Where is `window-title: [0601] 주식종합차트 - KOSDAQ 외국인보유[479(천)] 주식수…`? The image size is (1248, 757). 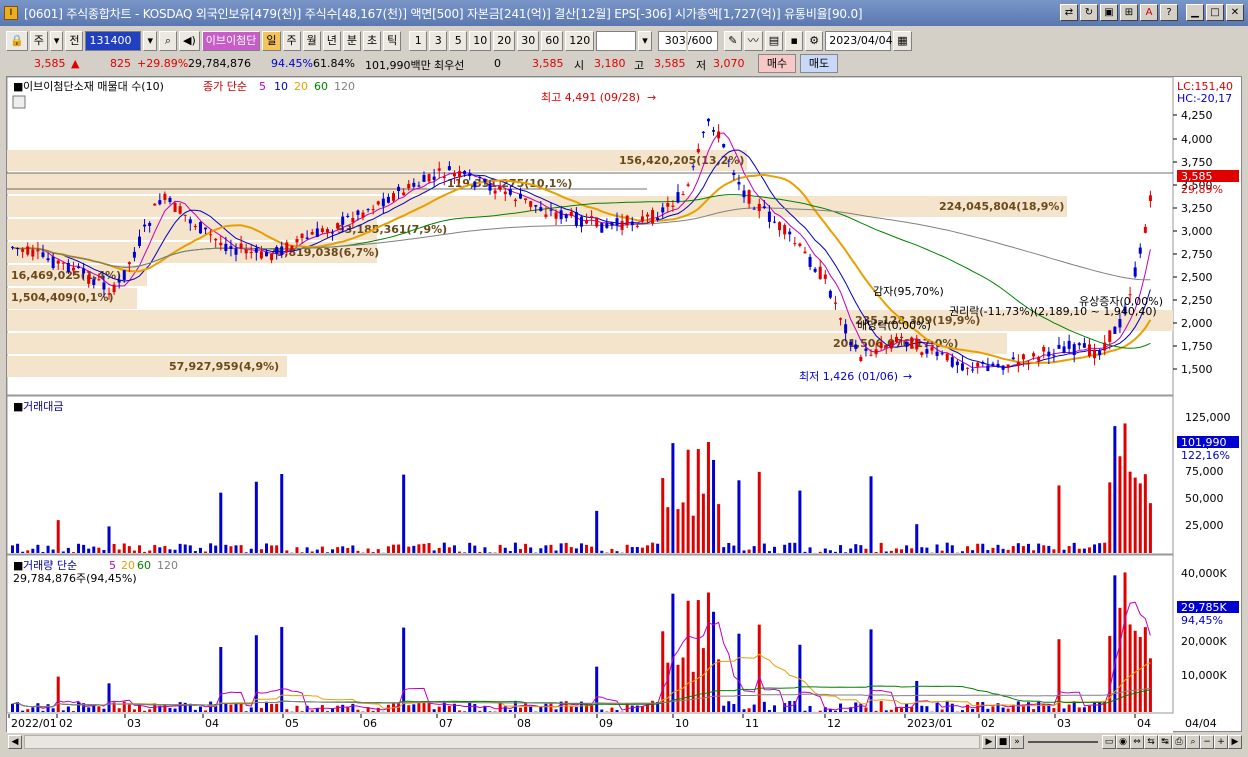 window-title: [0601] 주식종합차트 - KOSDAQ 외국인보유[479(천)] 주식수… is located at coordinates (443, 13).